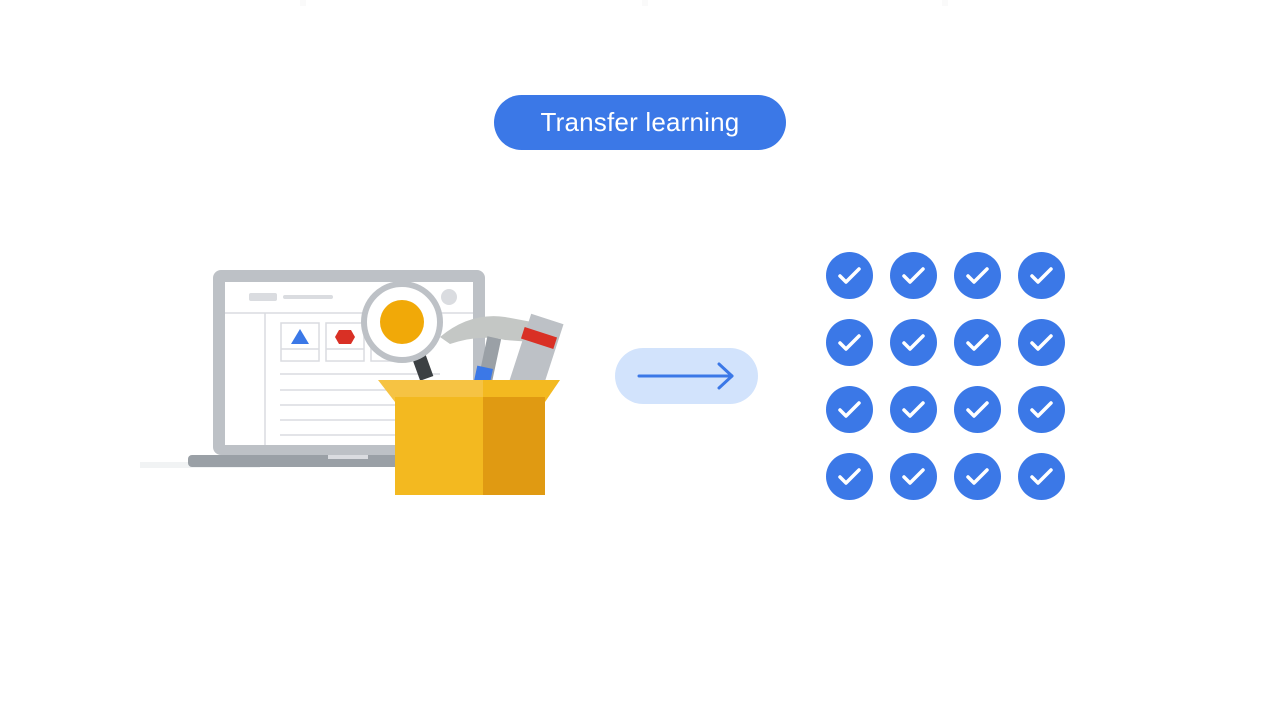  What do you see at coordinates (355, 382) in the screenshot?
I see `laptop-toolbox-illustration` at bounding box center [355, 382].